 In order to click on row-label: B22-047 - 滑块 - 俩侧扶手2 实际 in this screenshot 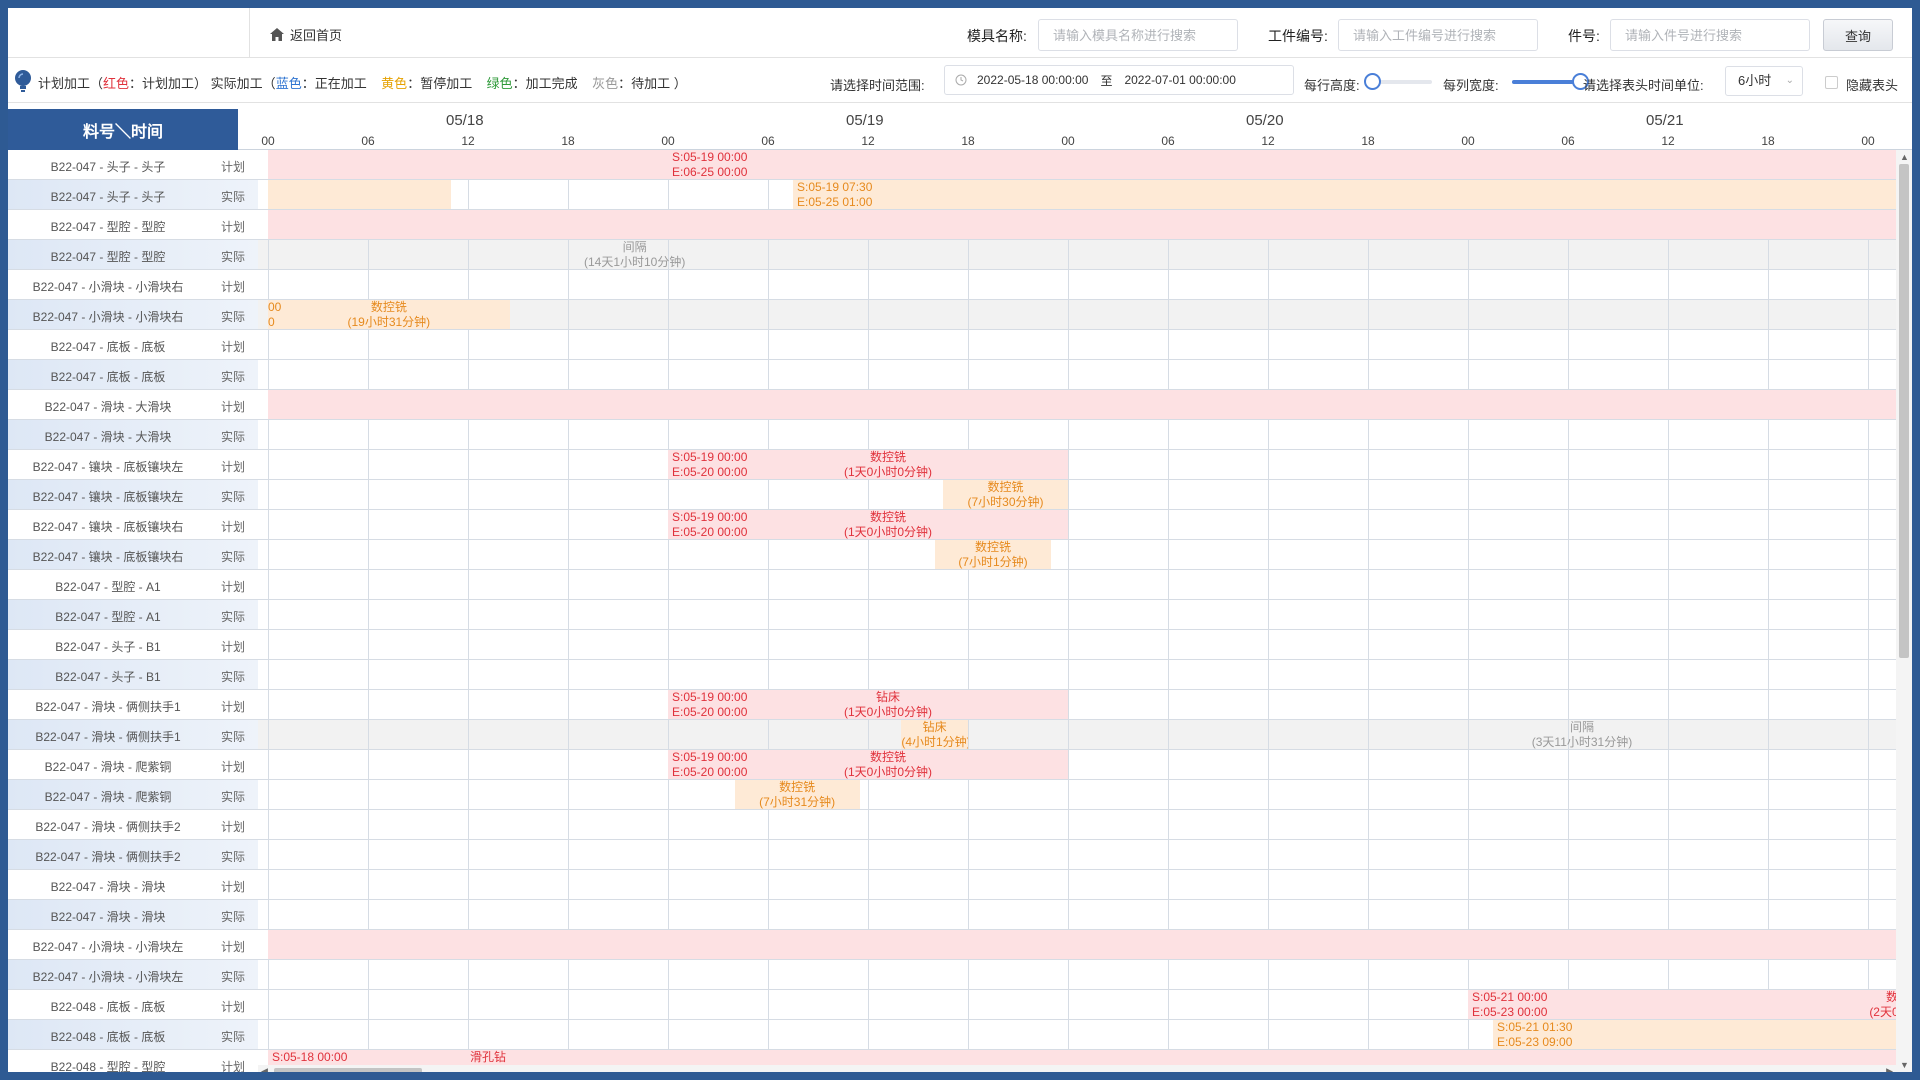, I will do `click(133, 855)`.